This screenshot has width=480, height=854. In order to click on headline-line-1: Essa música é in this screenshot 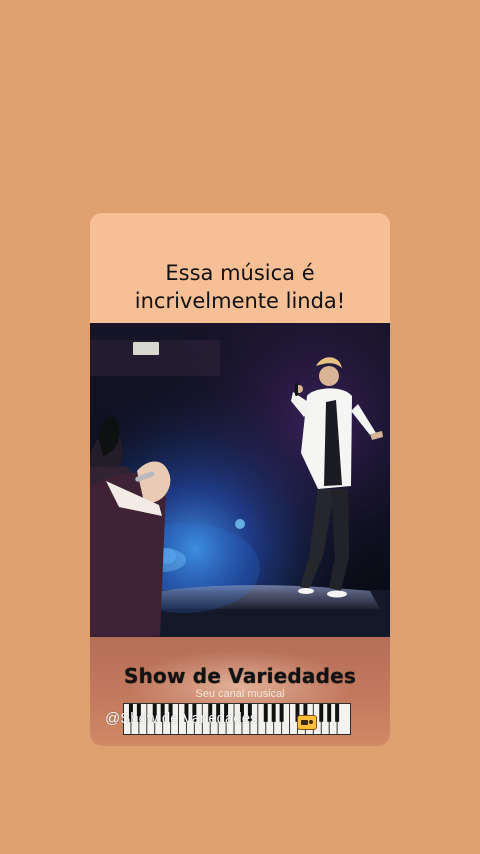, I will do `click(240, 273)`.